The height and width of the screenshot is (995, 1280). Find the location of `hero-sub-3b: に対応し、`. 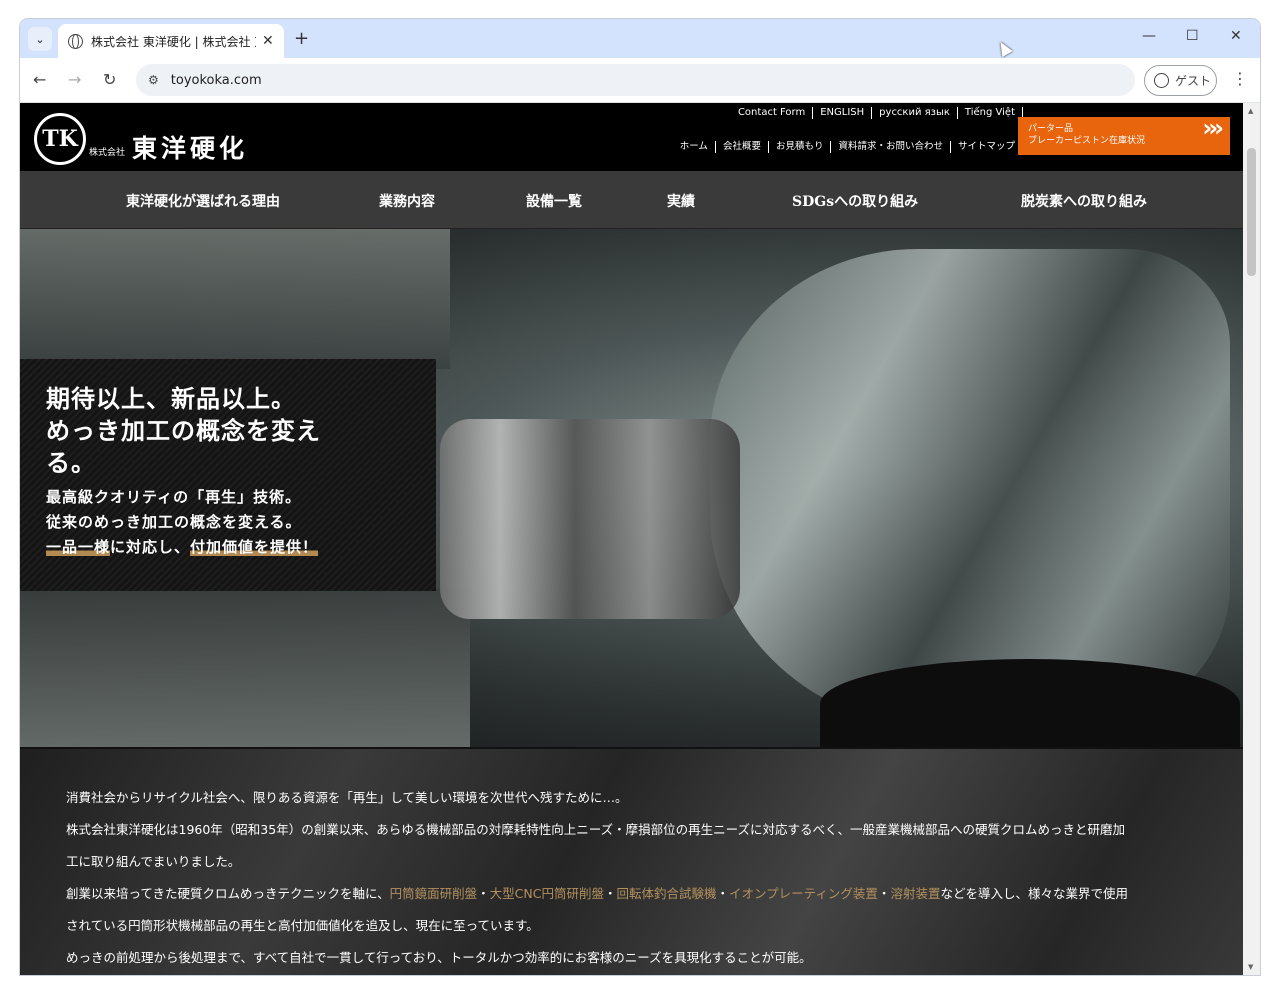

hero-sub-3b: に対応し、 is located at coordinates (150, 547).